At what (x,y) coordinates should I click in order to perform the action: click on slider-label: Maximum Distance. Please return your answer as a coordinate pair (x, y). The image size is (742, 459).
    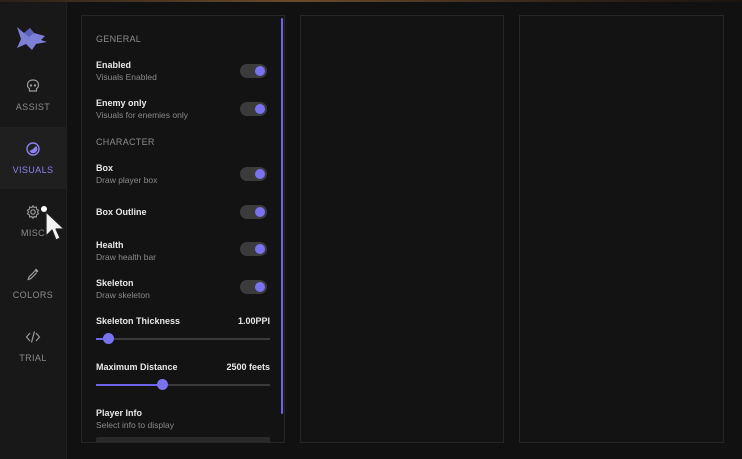
    Looking at the image, I should click on (137, 367).